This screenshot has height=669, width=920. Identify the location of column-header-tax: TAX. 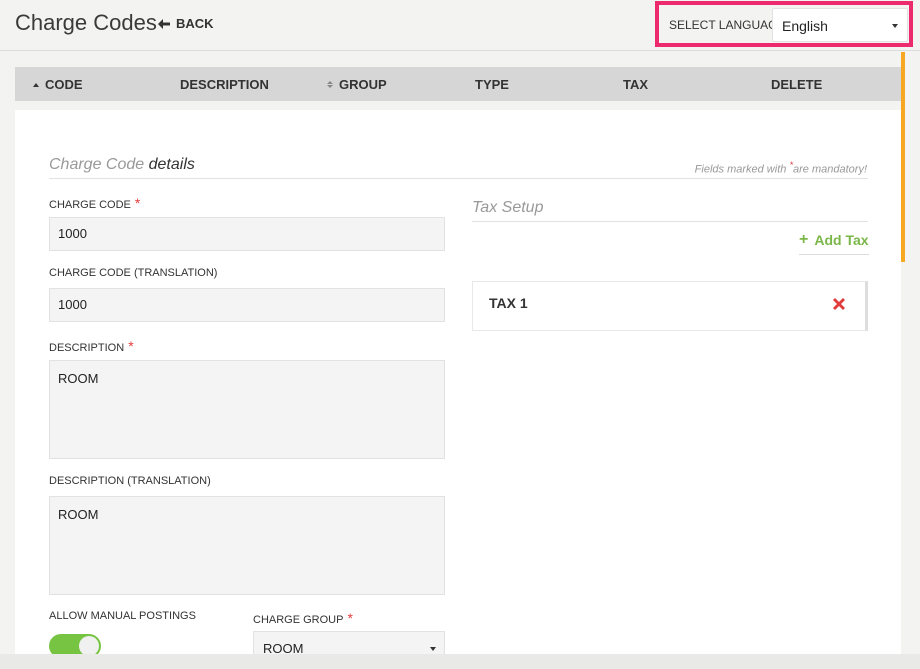
(635, 84).